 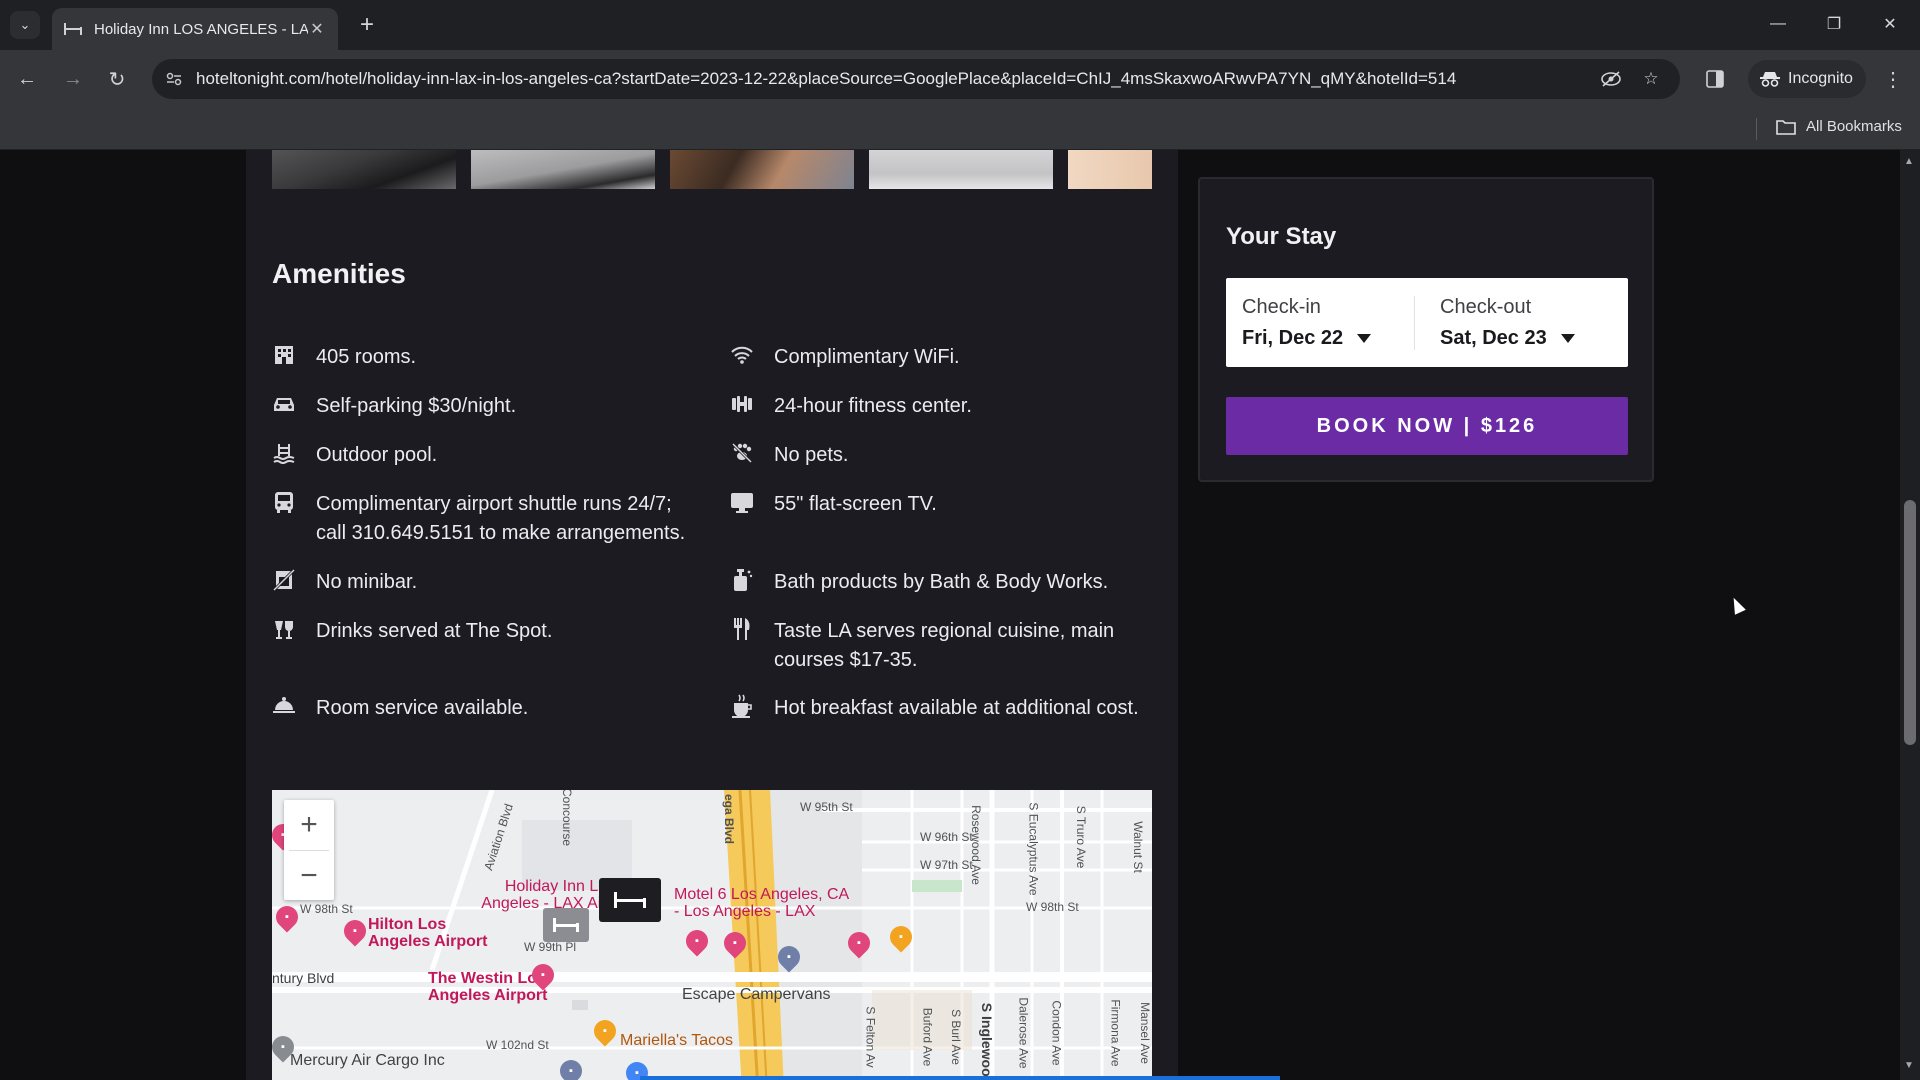 What do you see at coordinates (428, 933) in the screenshot?
I see `map-poi-hilton: Hilton Los Angeles Airport` at bounding box center [428, 933].